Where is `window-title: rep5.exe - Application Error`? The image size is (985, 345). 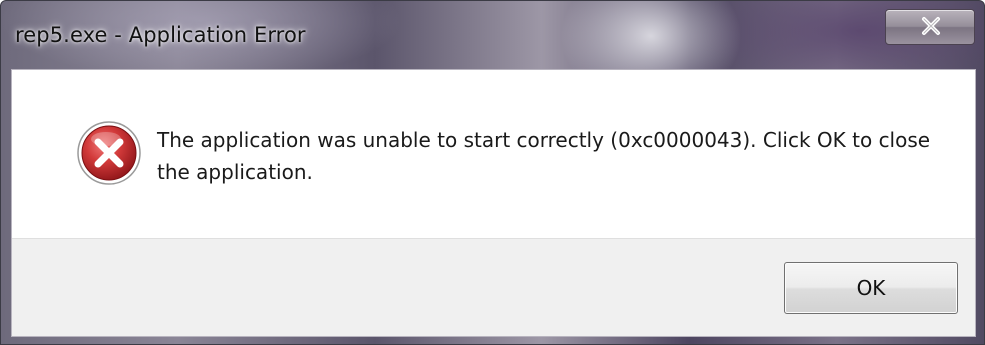 window-title: rep5.exe - Application Error is located at coordinates (160, 35).